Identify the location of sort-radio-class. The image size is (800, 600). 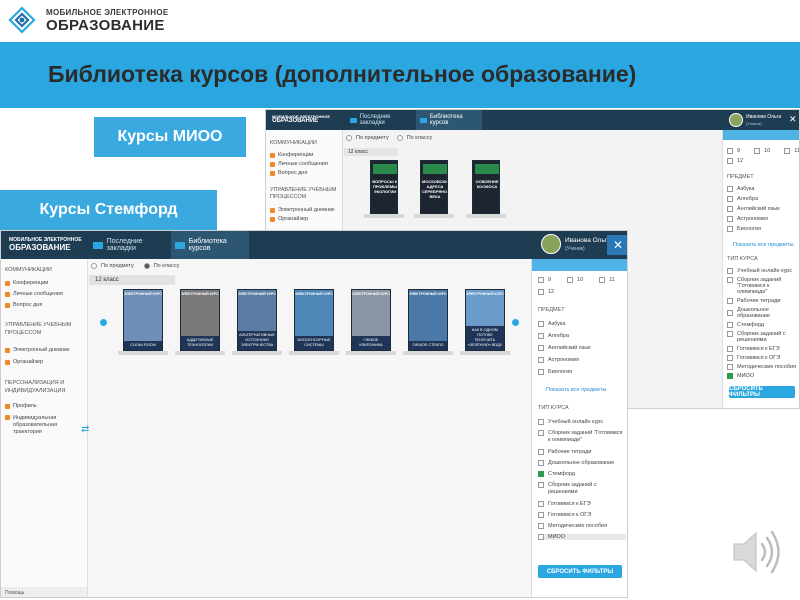
(399, 138).